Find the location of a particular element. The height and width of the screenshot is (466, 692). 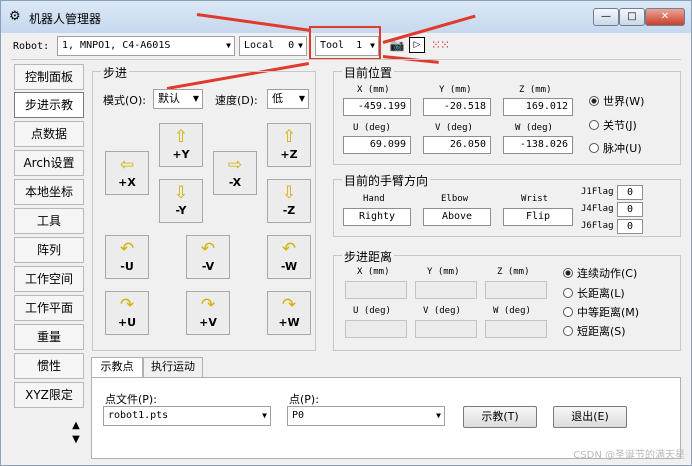

sidebar-item-xyz-limits: XYZ限定 is located at coordinates (49, 395).